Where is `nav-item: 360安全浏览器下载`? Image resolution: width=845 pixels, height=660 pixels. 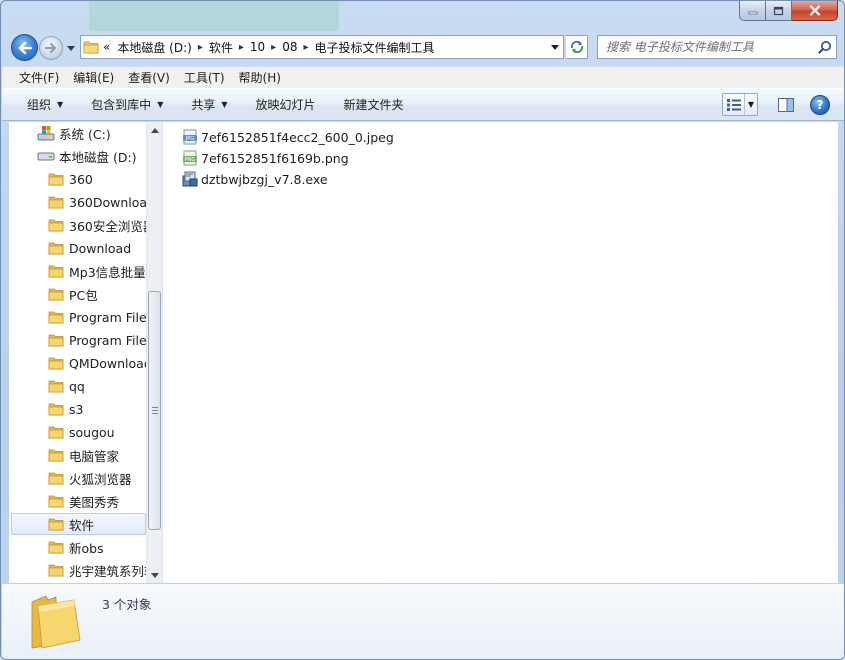
nav-item: 360安全浏览器下载 is located at coordinates (96, 225).